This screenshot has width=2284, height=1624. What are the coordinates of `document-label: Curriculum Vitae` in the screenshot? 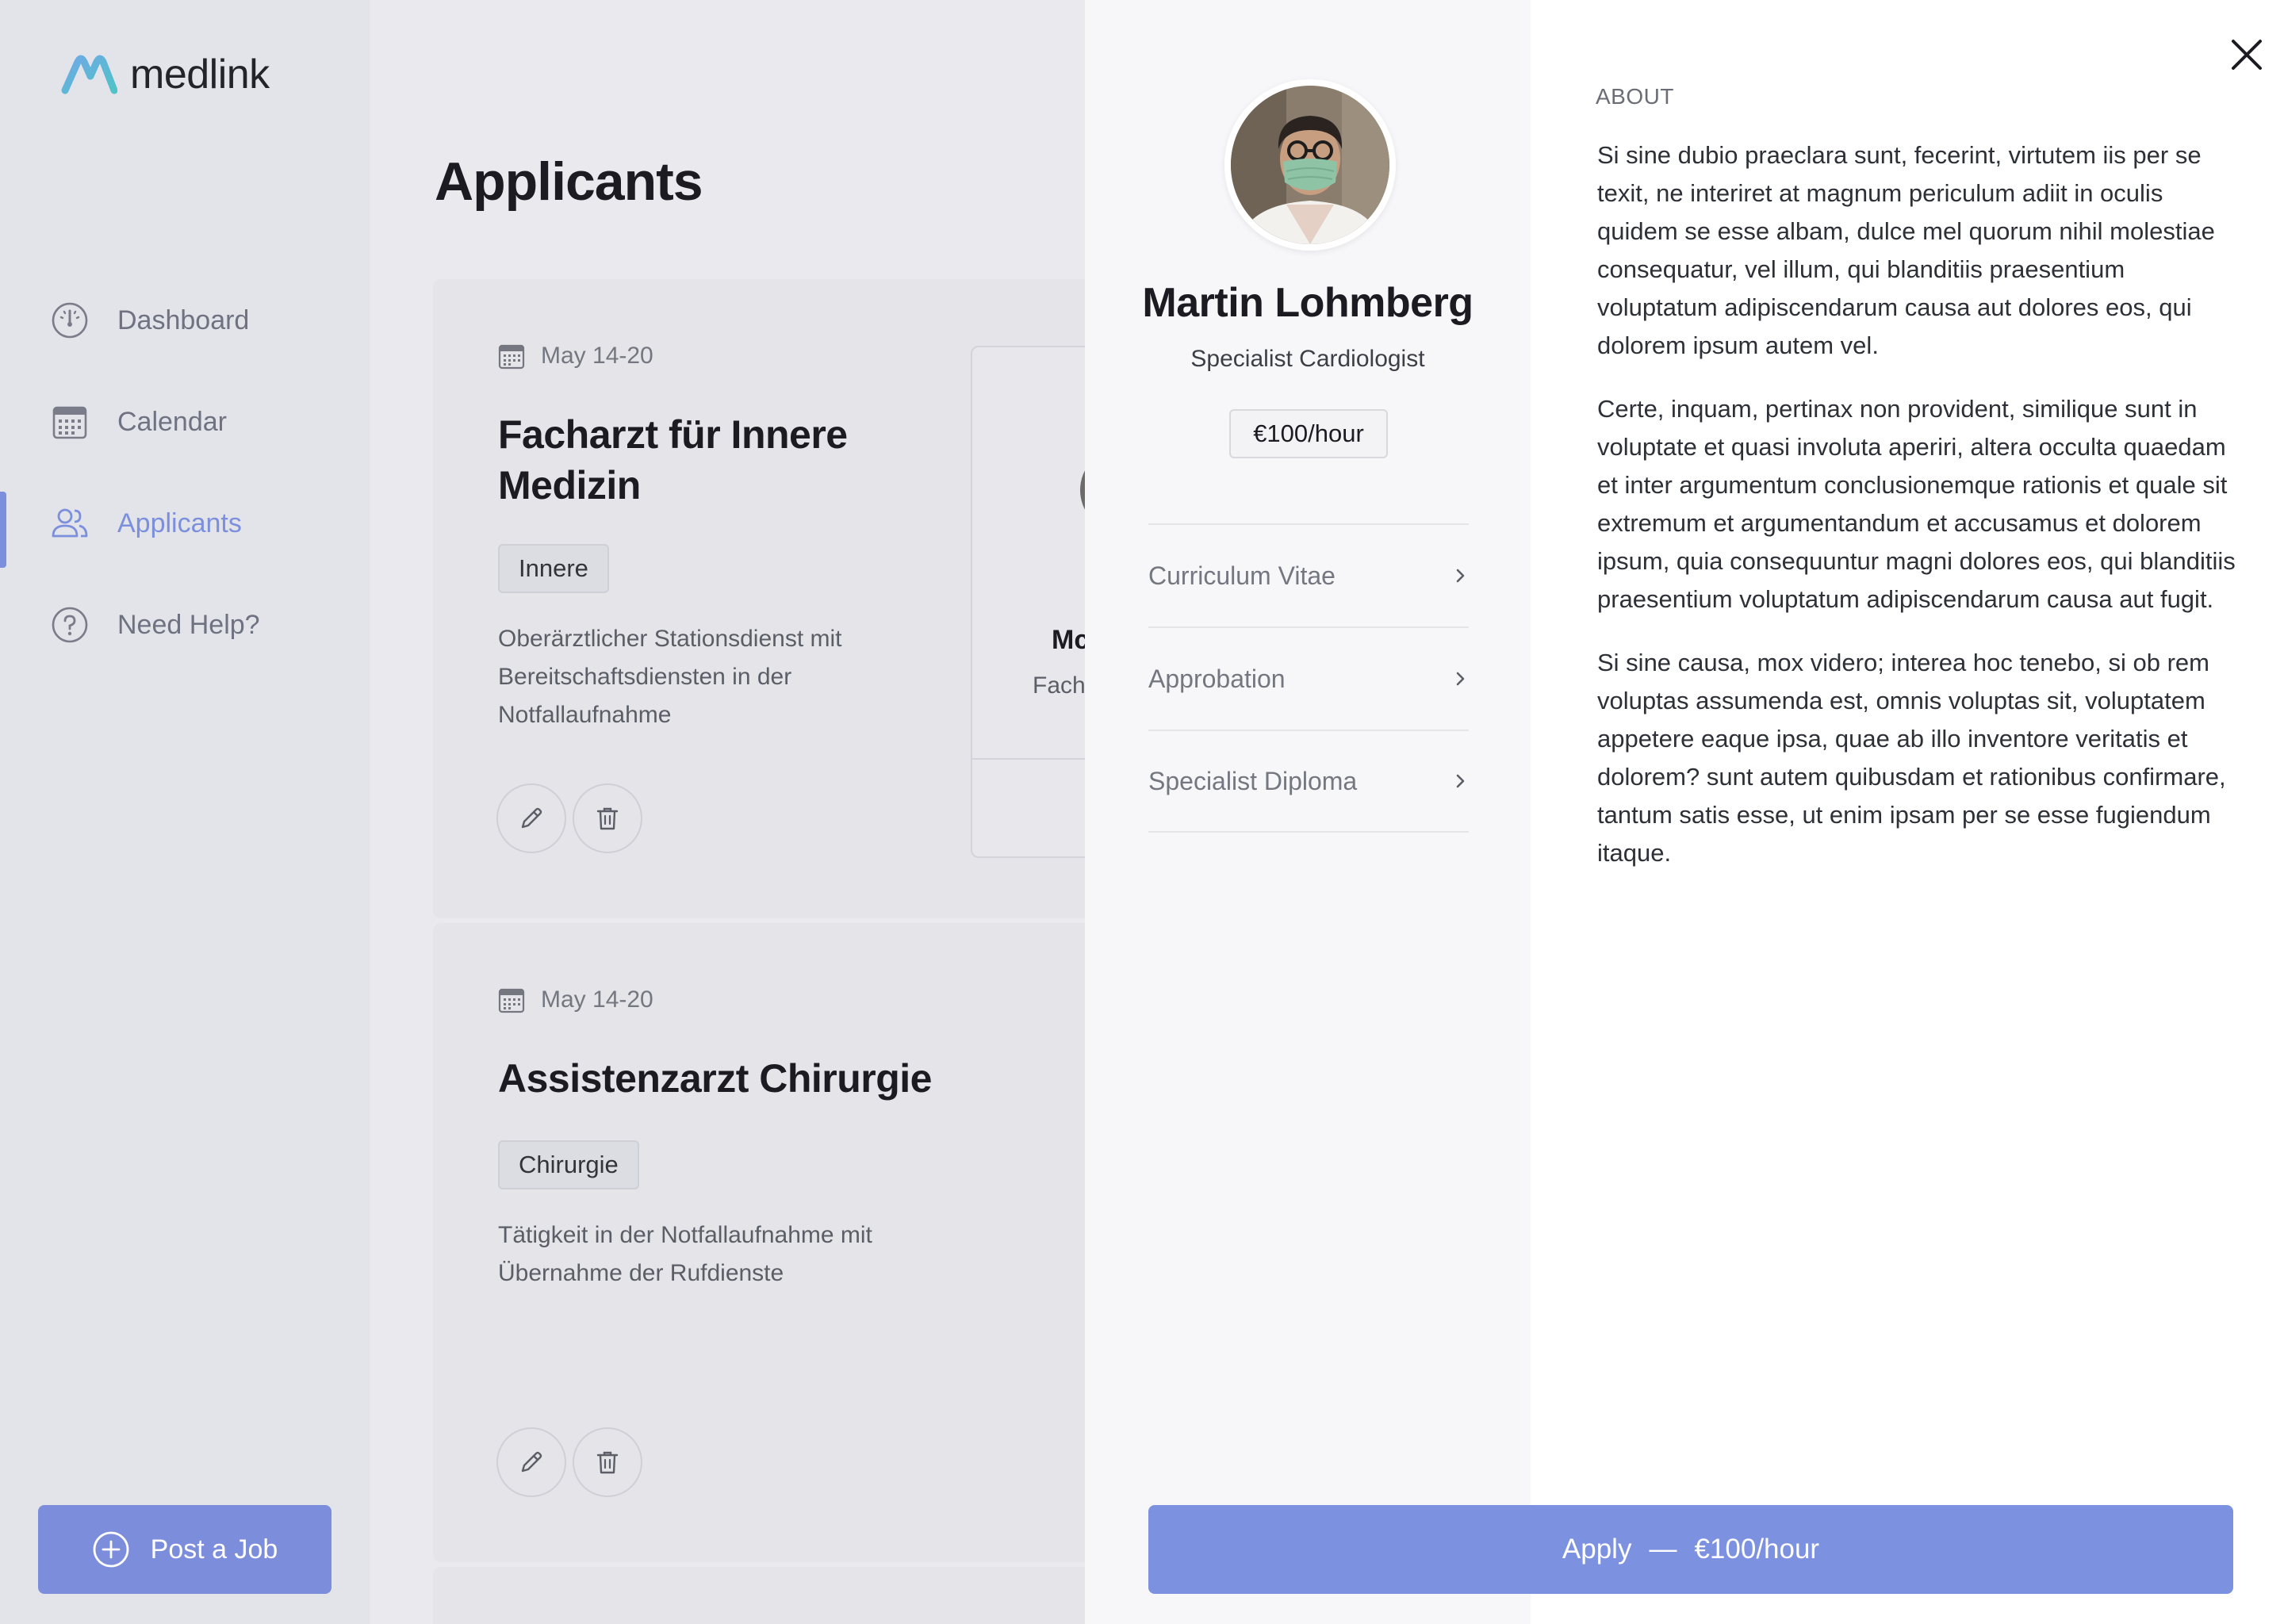 It's located at (1242, 575).